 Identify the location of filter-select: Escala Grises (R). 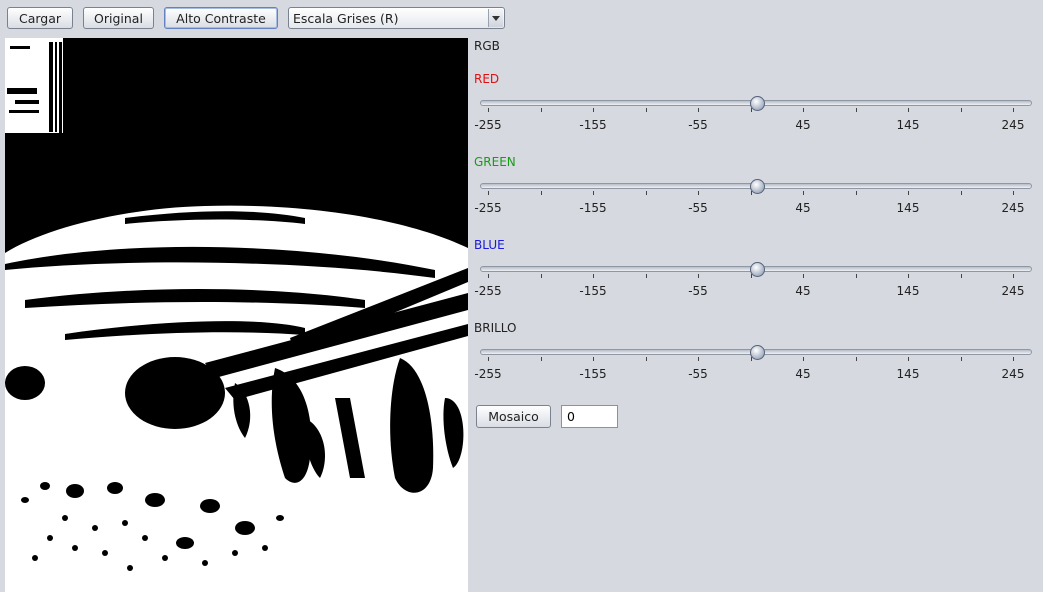
(396, 18).